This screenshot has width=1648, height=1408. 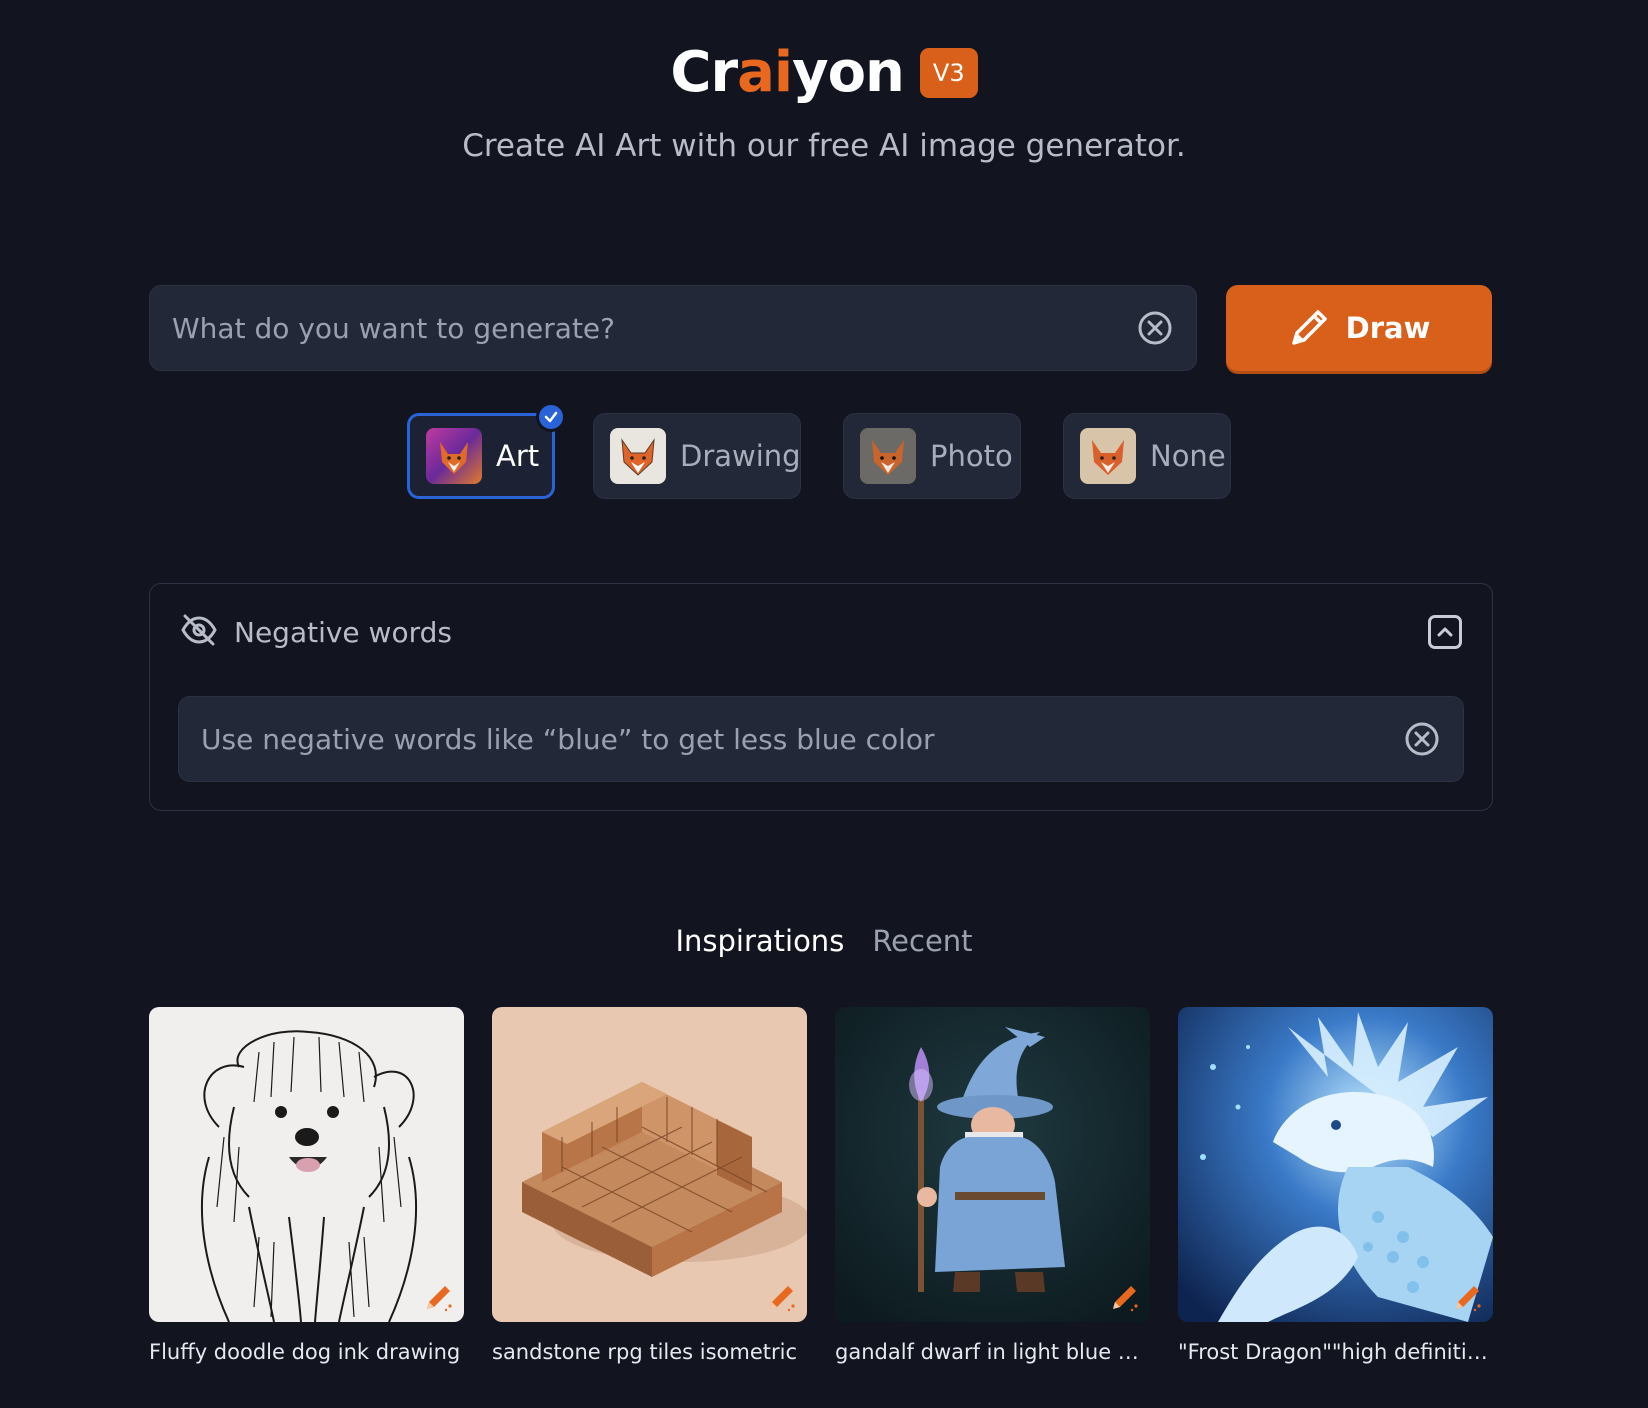 I want to click on chevron-up-icon, so click(x=1445, y=632).